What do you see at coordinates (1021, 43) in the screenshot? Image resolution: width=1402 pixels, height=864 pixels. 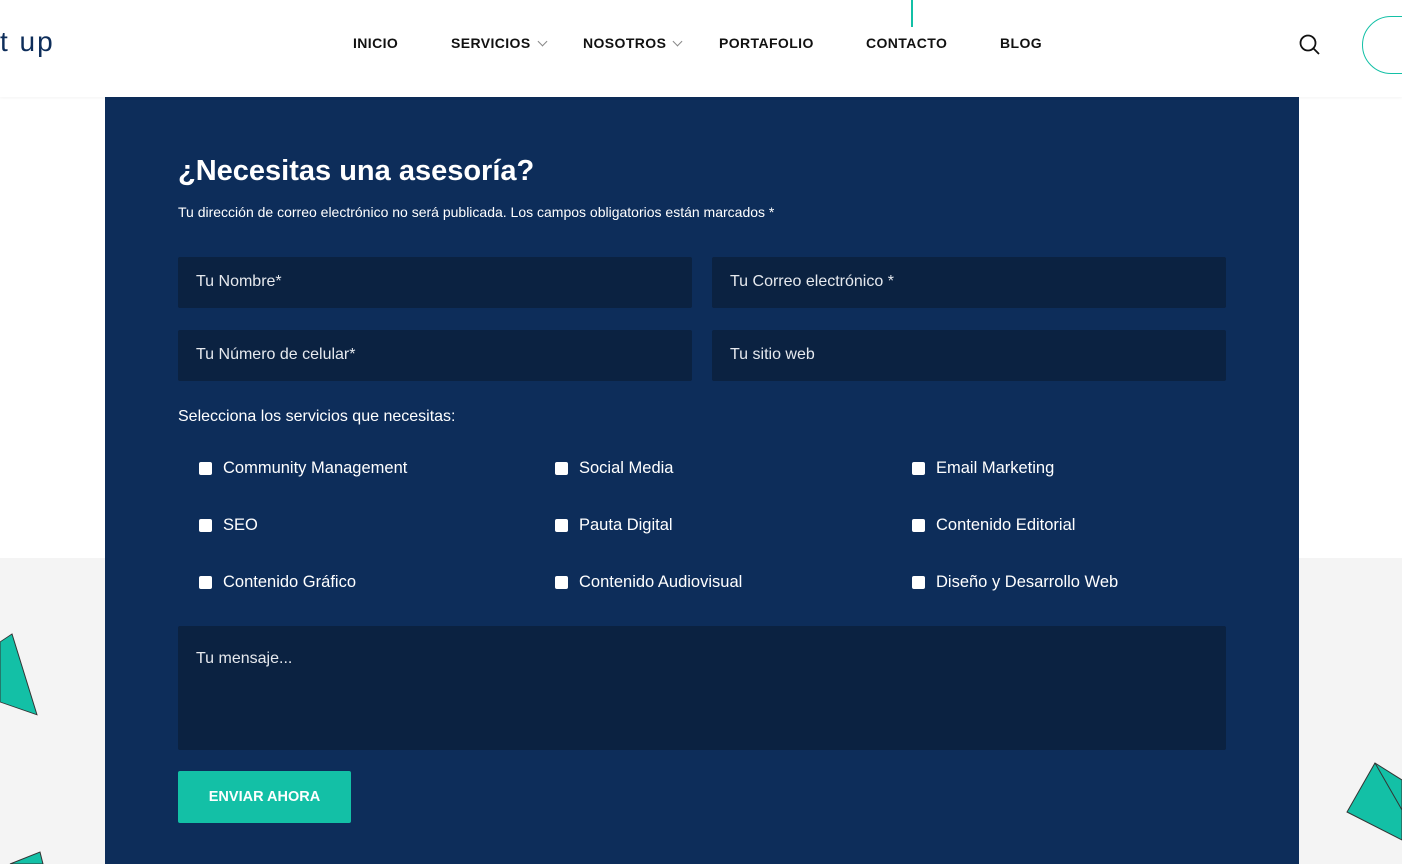 I see `nav-blog: BLOG` at bounding box center [1021, 43].